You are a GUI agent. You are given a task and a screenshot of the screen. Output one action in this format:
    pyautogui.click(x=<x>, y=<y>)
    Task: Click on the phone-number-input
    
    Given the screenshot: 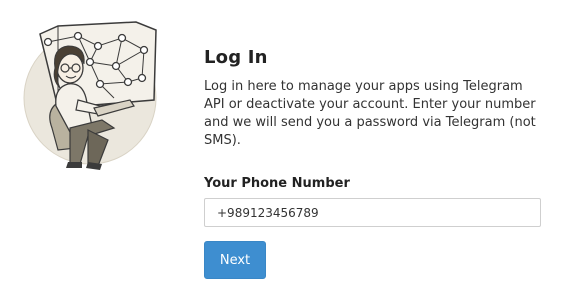 What is the action you would take?
    pyautogui.click(x=372, y=212)
    